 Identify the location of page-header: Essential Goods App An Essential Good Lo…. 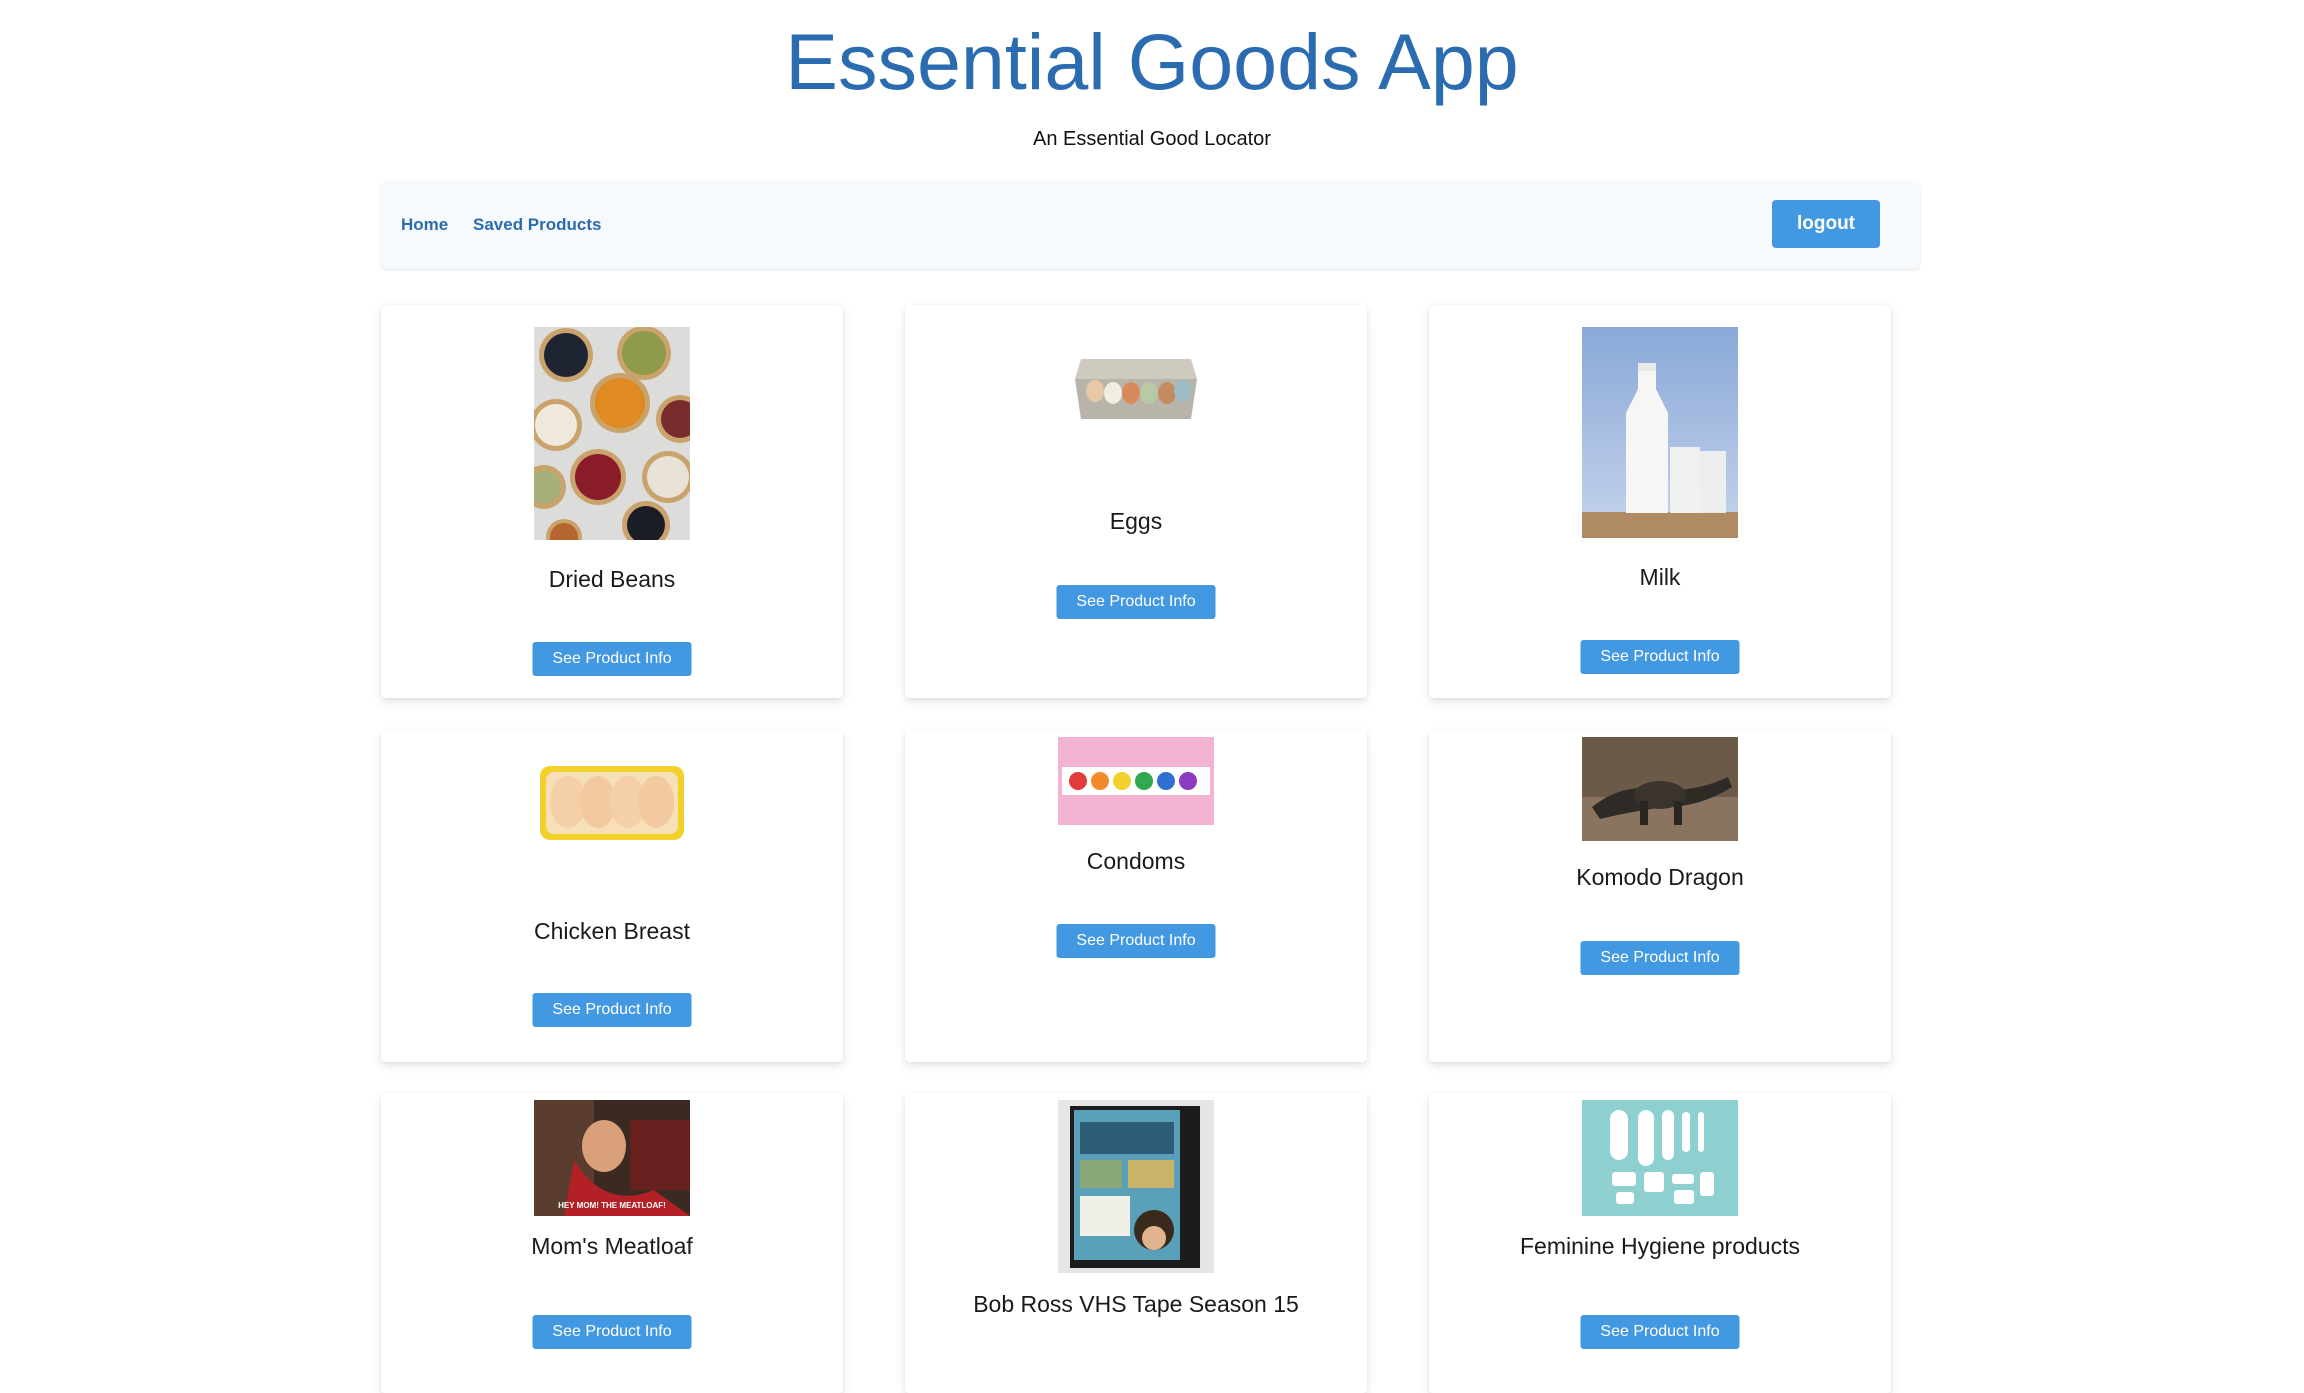
(1152, 75).